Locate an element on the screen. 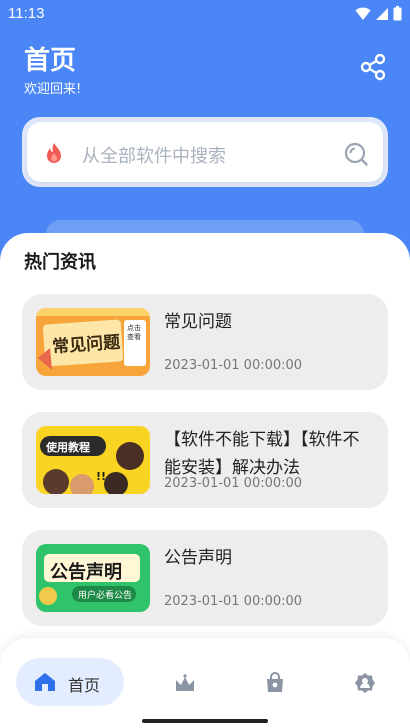 The width and height of the screenshot is (410, 728). home-icon is located at coordinates (45, 682).